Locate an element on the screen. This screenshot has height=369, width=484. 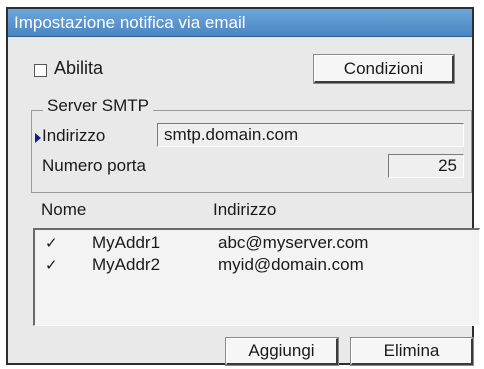
dialog-title: Impostazione notifica via email is located at coordinates (240, 23).